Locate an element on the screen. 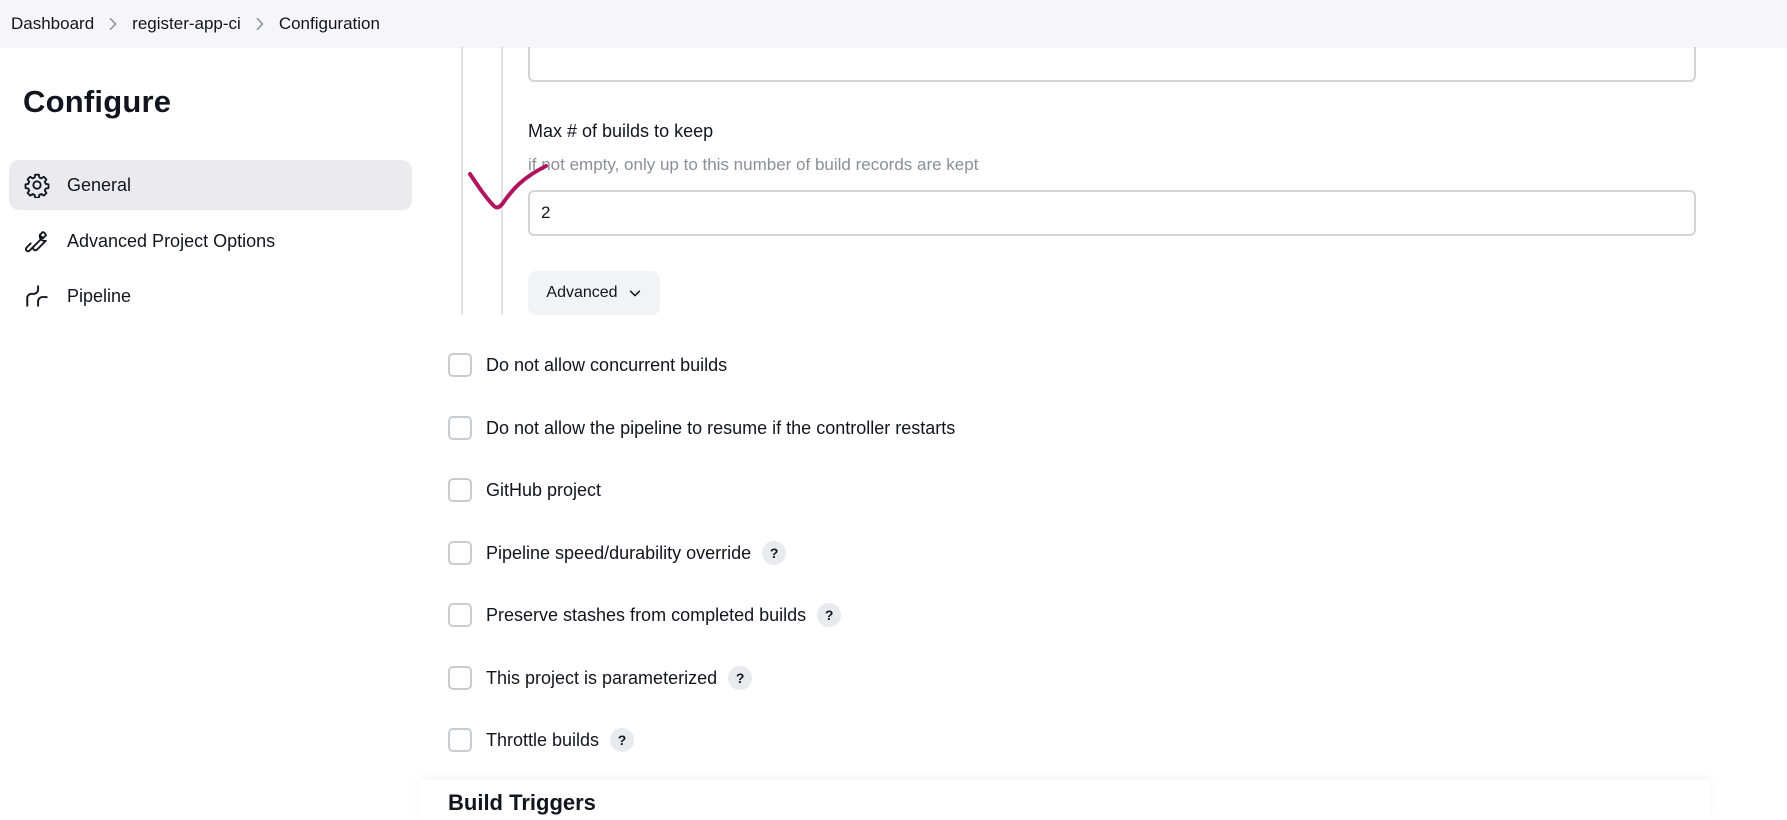 Image resolution: width=1787 pixels, height=820 pixels. sidebar-item-label: Advanced Project Options is located at coordinates (171, 240).